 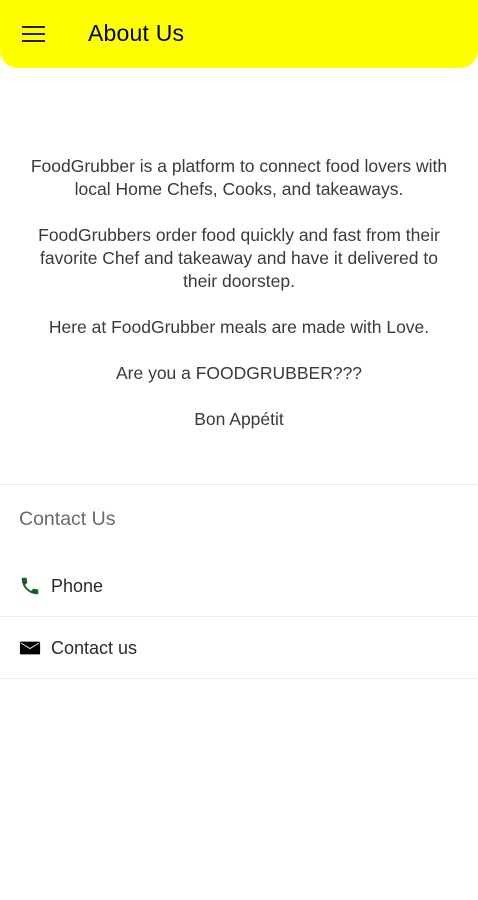 I want to click on hamburger-menu-icon, so click(x=34, y=34).